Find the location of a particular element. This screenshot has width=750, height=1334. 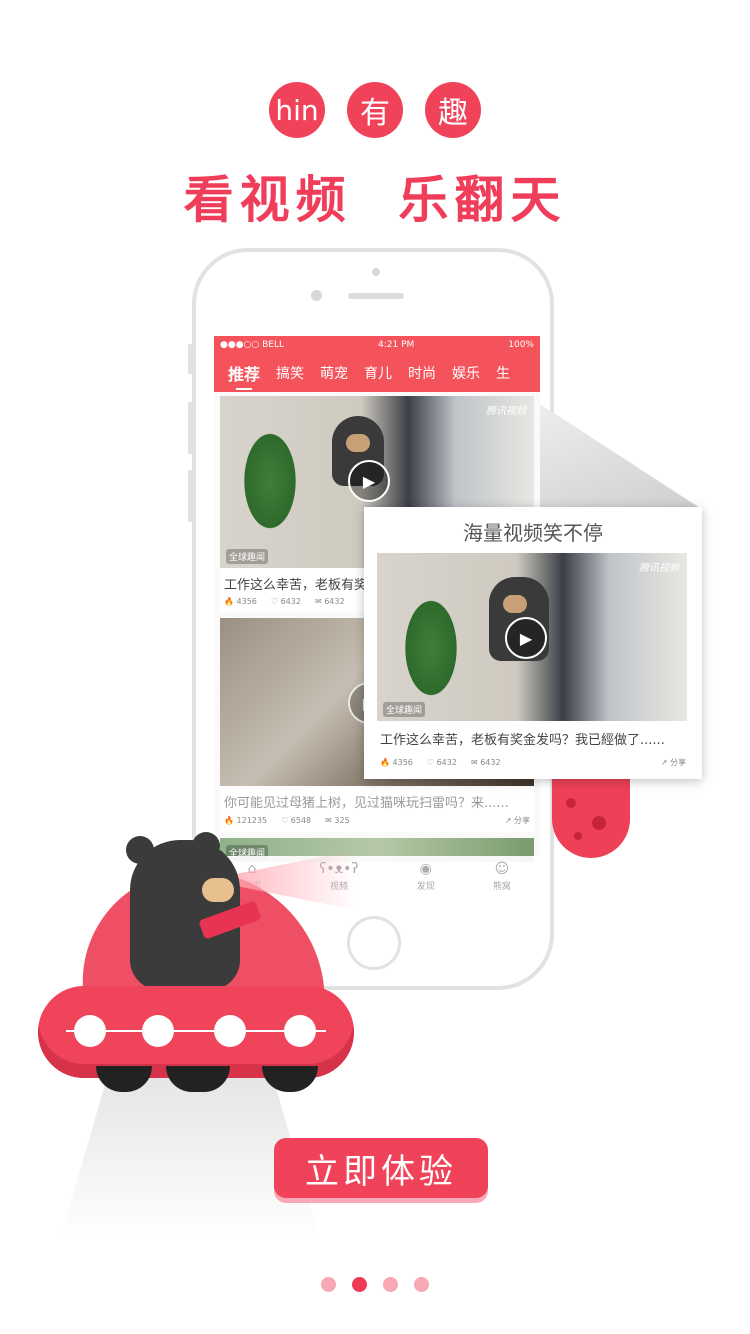

tab-recommend: 推荐 is located at coordinates (244, 375).